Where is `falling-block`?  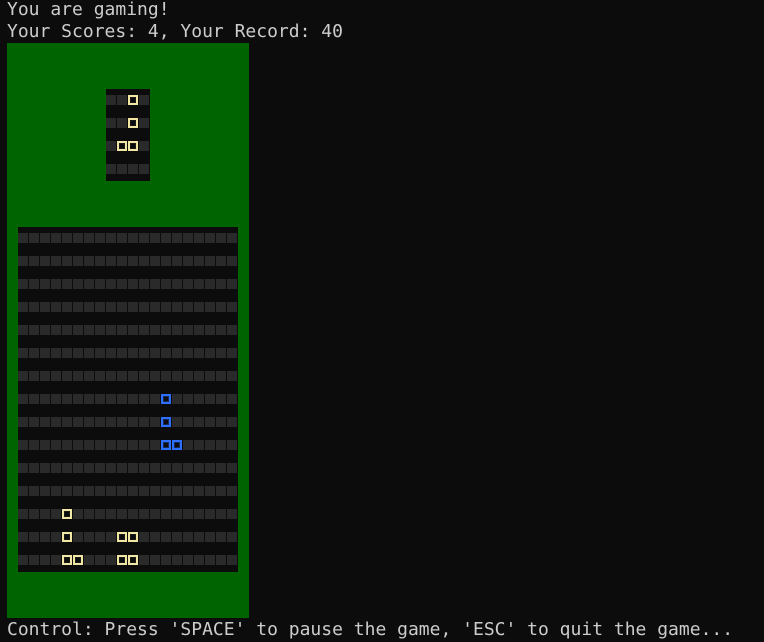
falling-block is located at coordinates (166, 445).